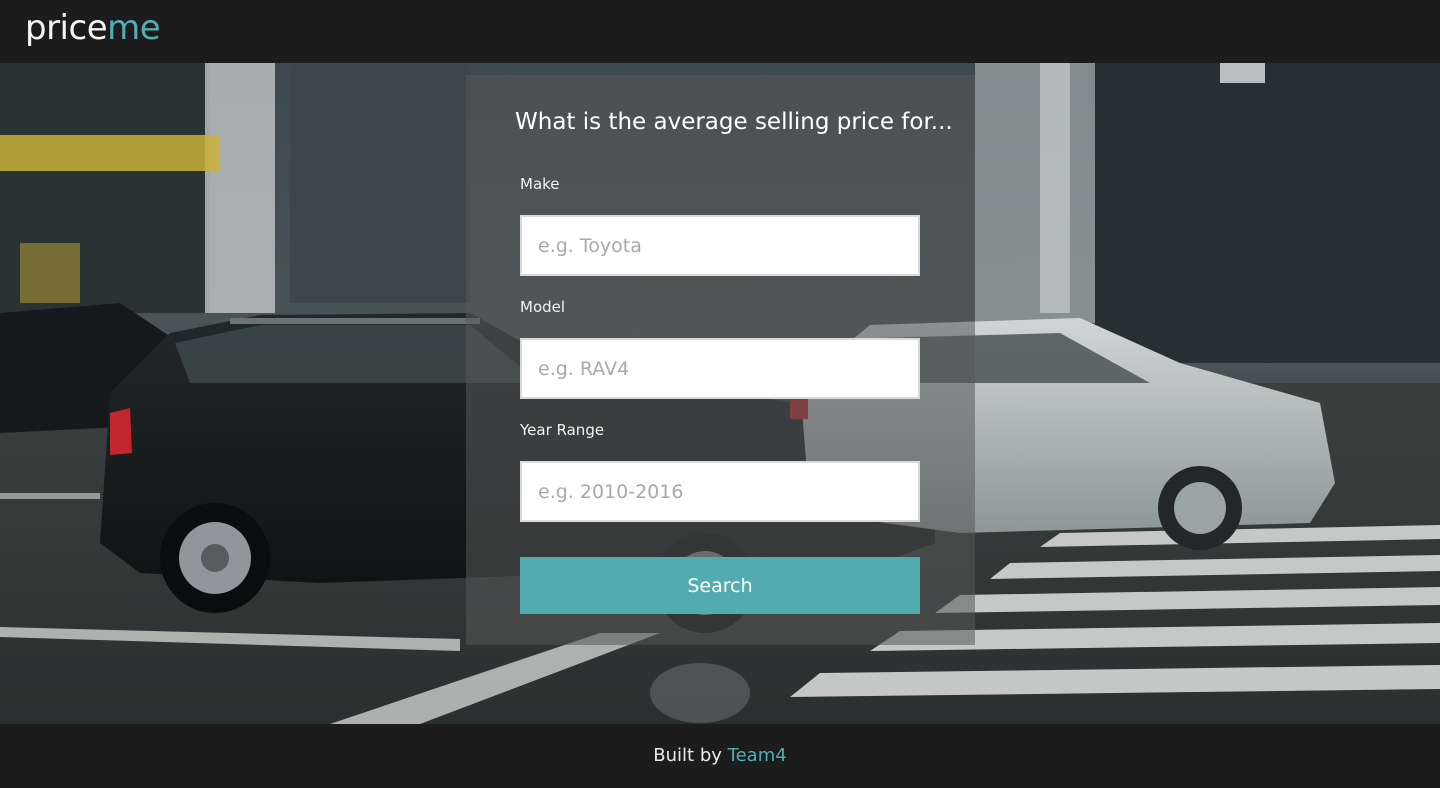  I want to click on year-range-input, so click(720, 491).